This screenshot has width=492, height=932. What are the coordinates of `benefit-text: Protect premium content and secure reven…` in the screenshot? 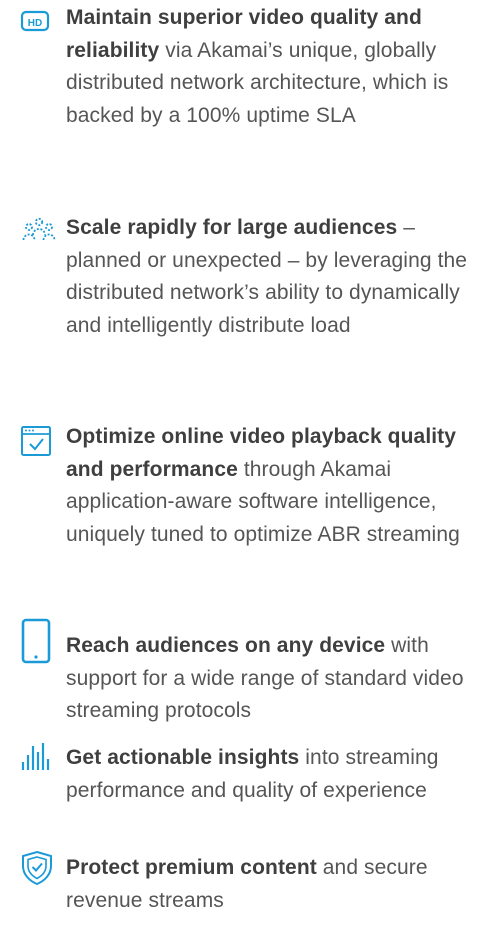 It's located at (272, 884).